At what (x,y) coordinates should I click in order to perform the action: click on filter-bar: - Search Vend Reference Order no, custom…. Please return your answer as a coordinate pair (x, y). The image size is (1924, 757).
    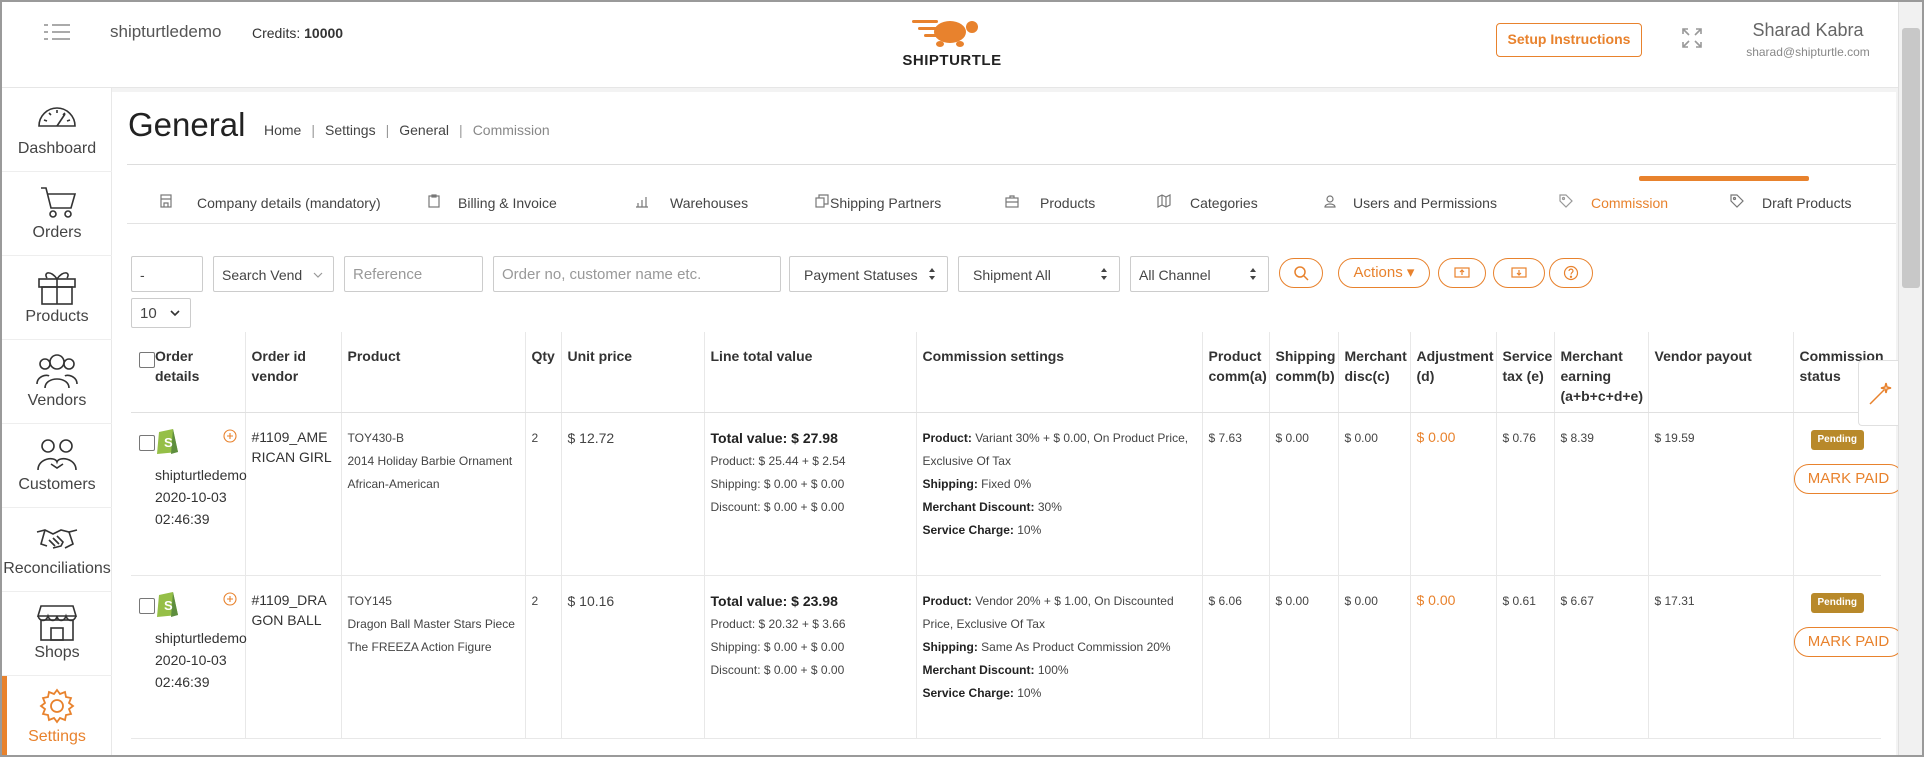
    Looking at the image, I should click on (1004, 293).